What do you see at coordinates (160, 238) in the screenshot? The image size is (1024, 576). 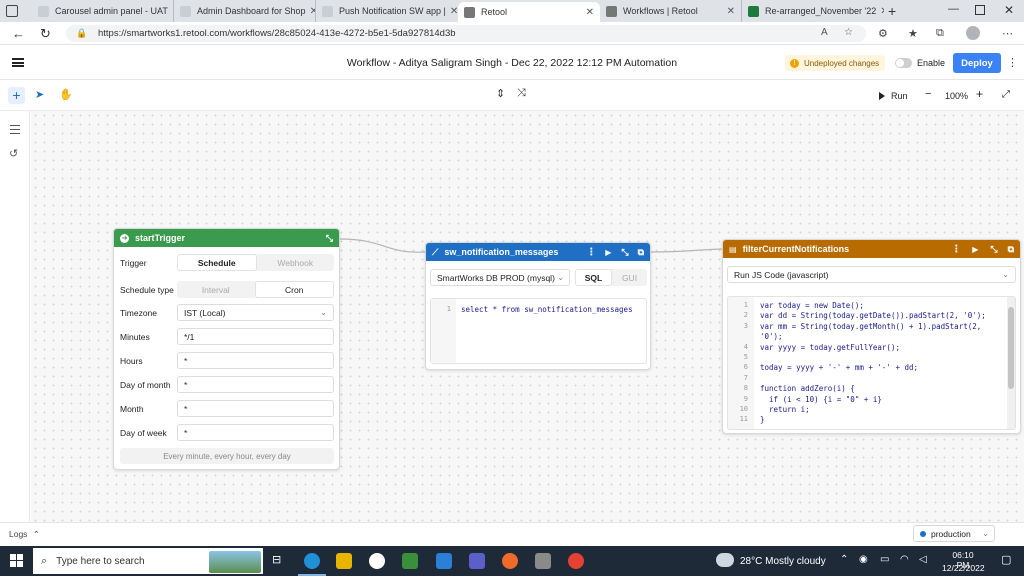 I see `block-title: startTrigger` at bounding box center [160, 238].